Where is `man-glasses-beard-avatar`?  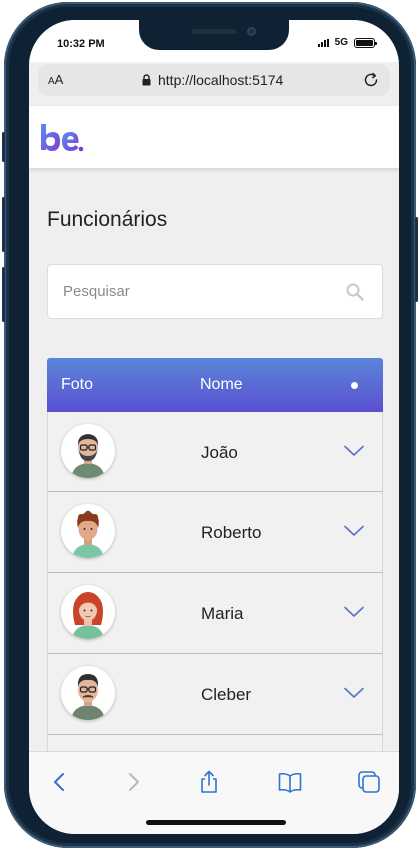 man-glasses-beard-avatar is located at coordinates (88, 451).